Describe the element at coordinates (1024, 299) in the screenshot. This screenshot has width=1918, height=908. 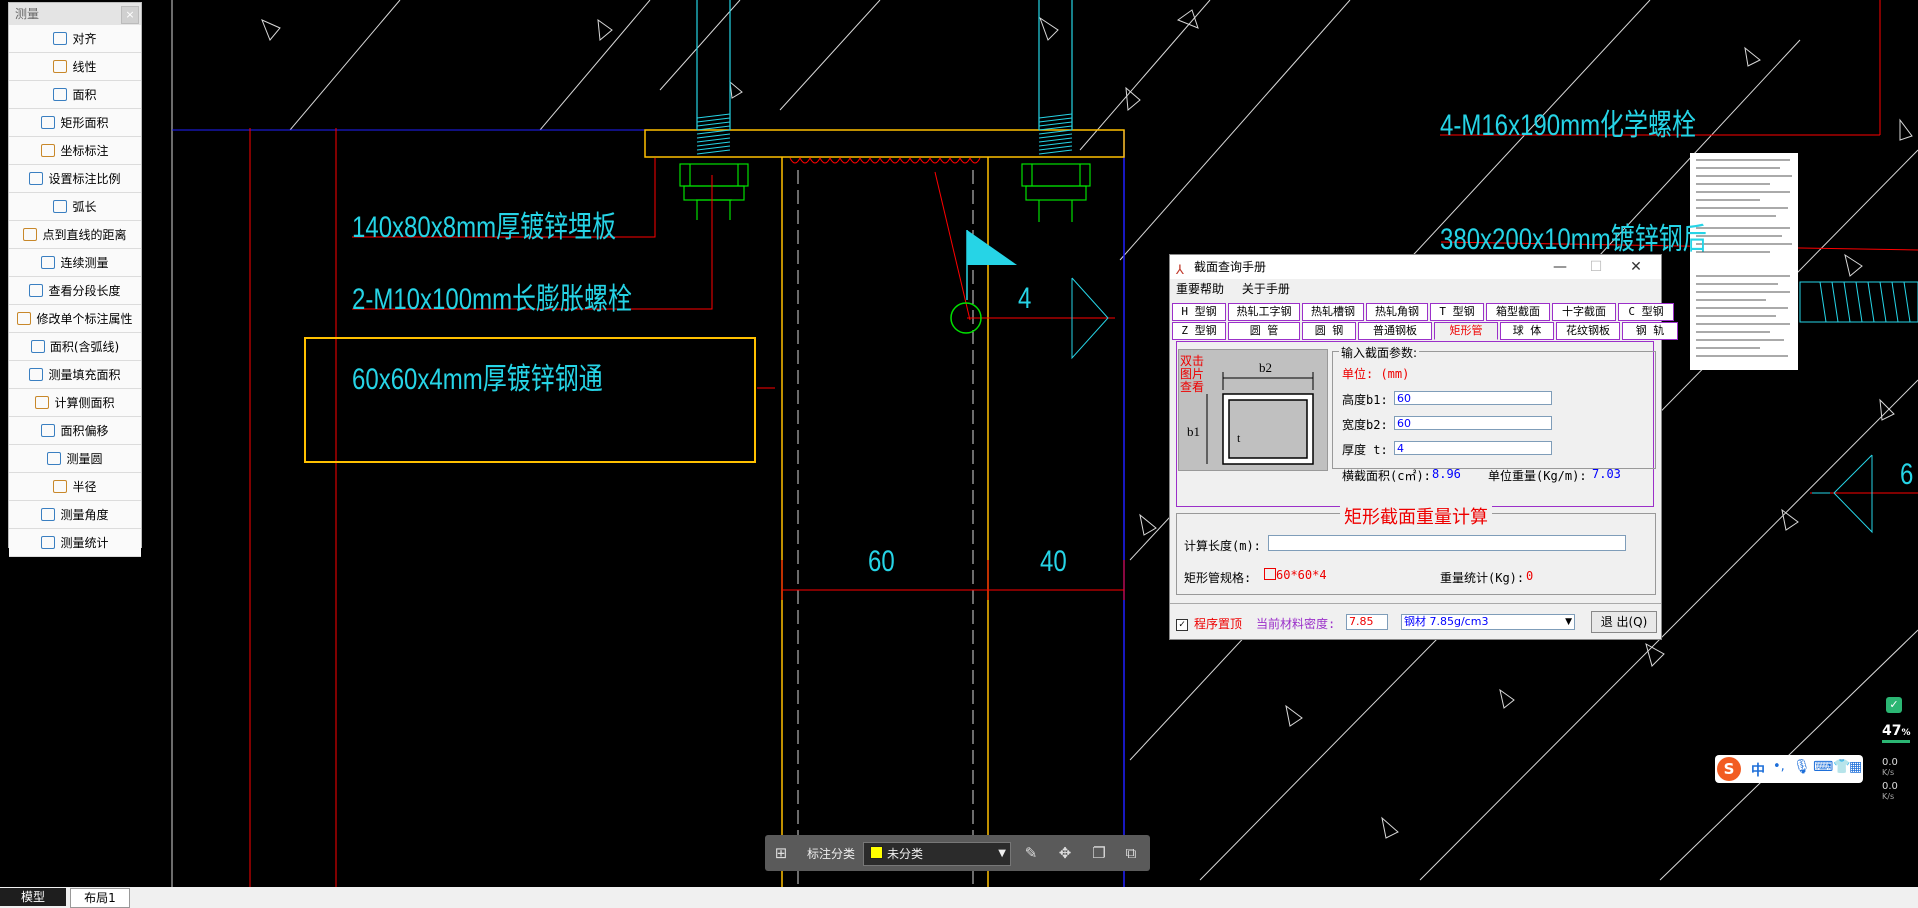
I see `weld-size-label: 4` at that location.